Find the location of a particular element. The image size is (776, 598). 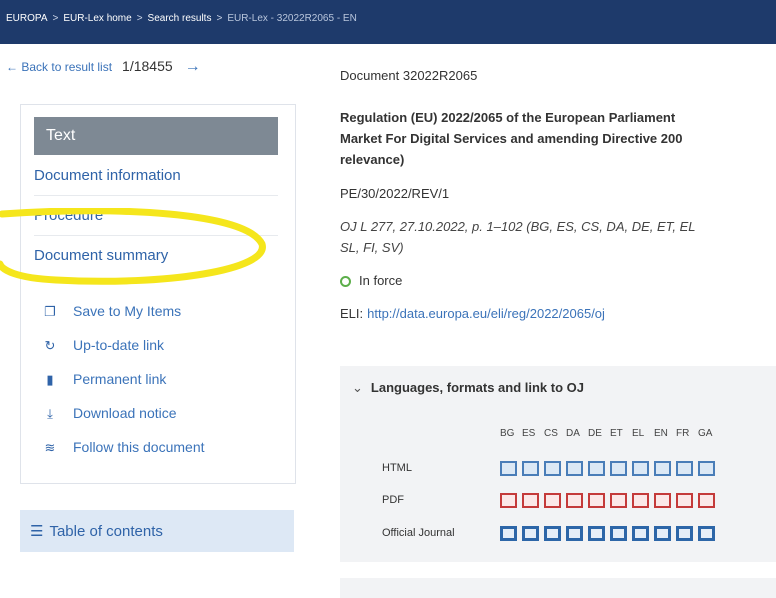

highlight-stroke is located at coordinates (133, 246).